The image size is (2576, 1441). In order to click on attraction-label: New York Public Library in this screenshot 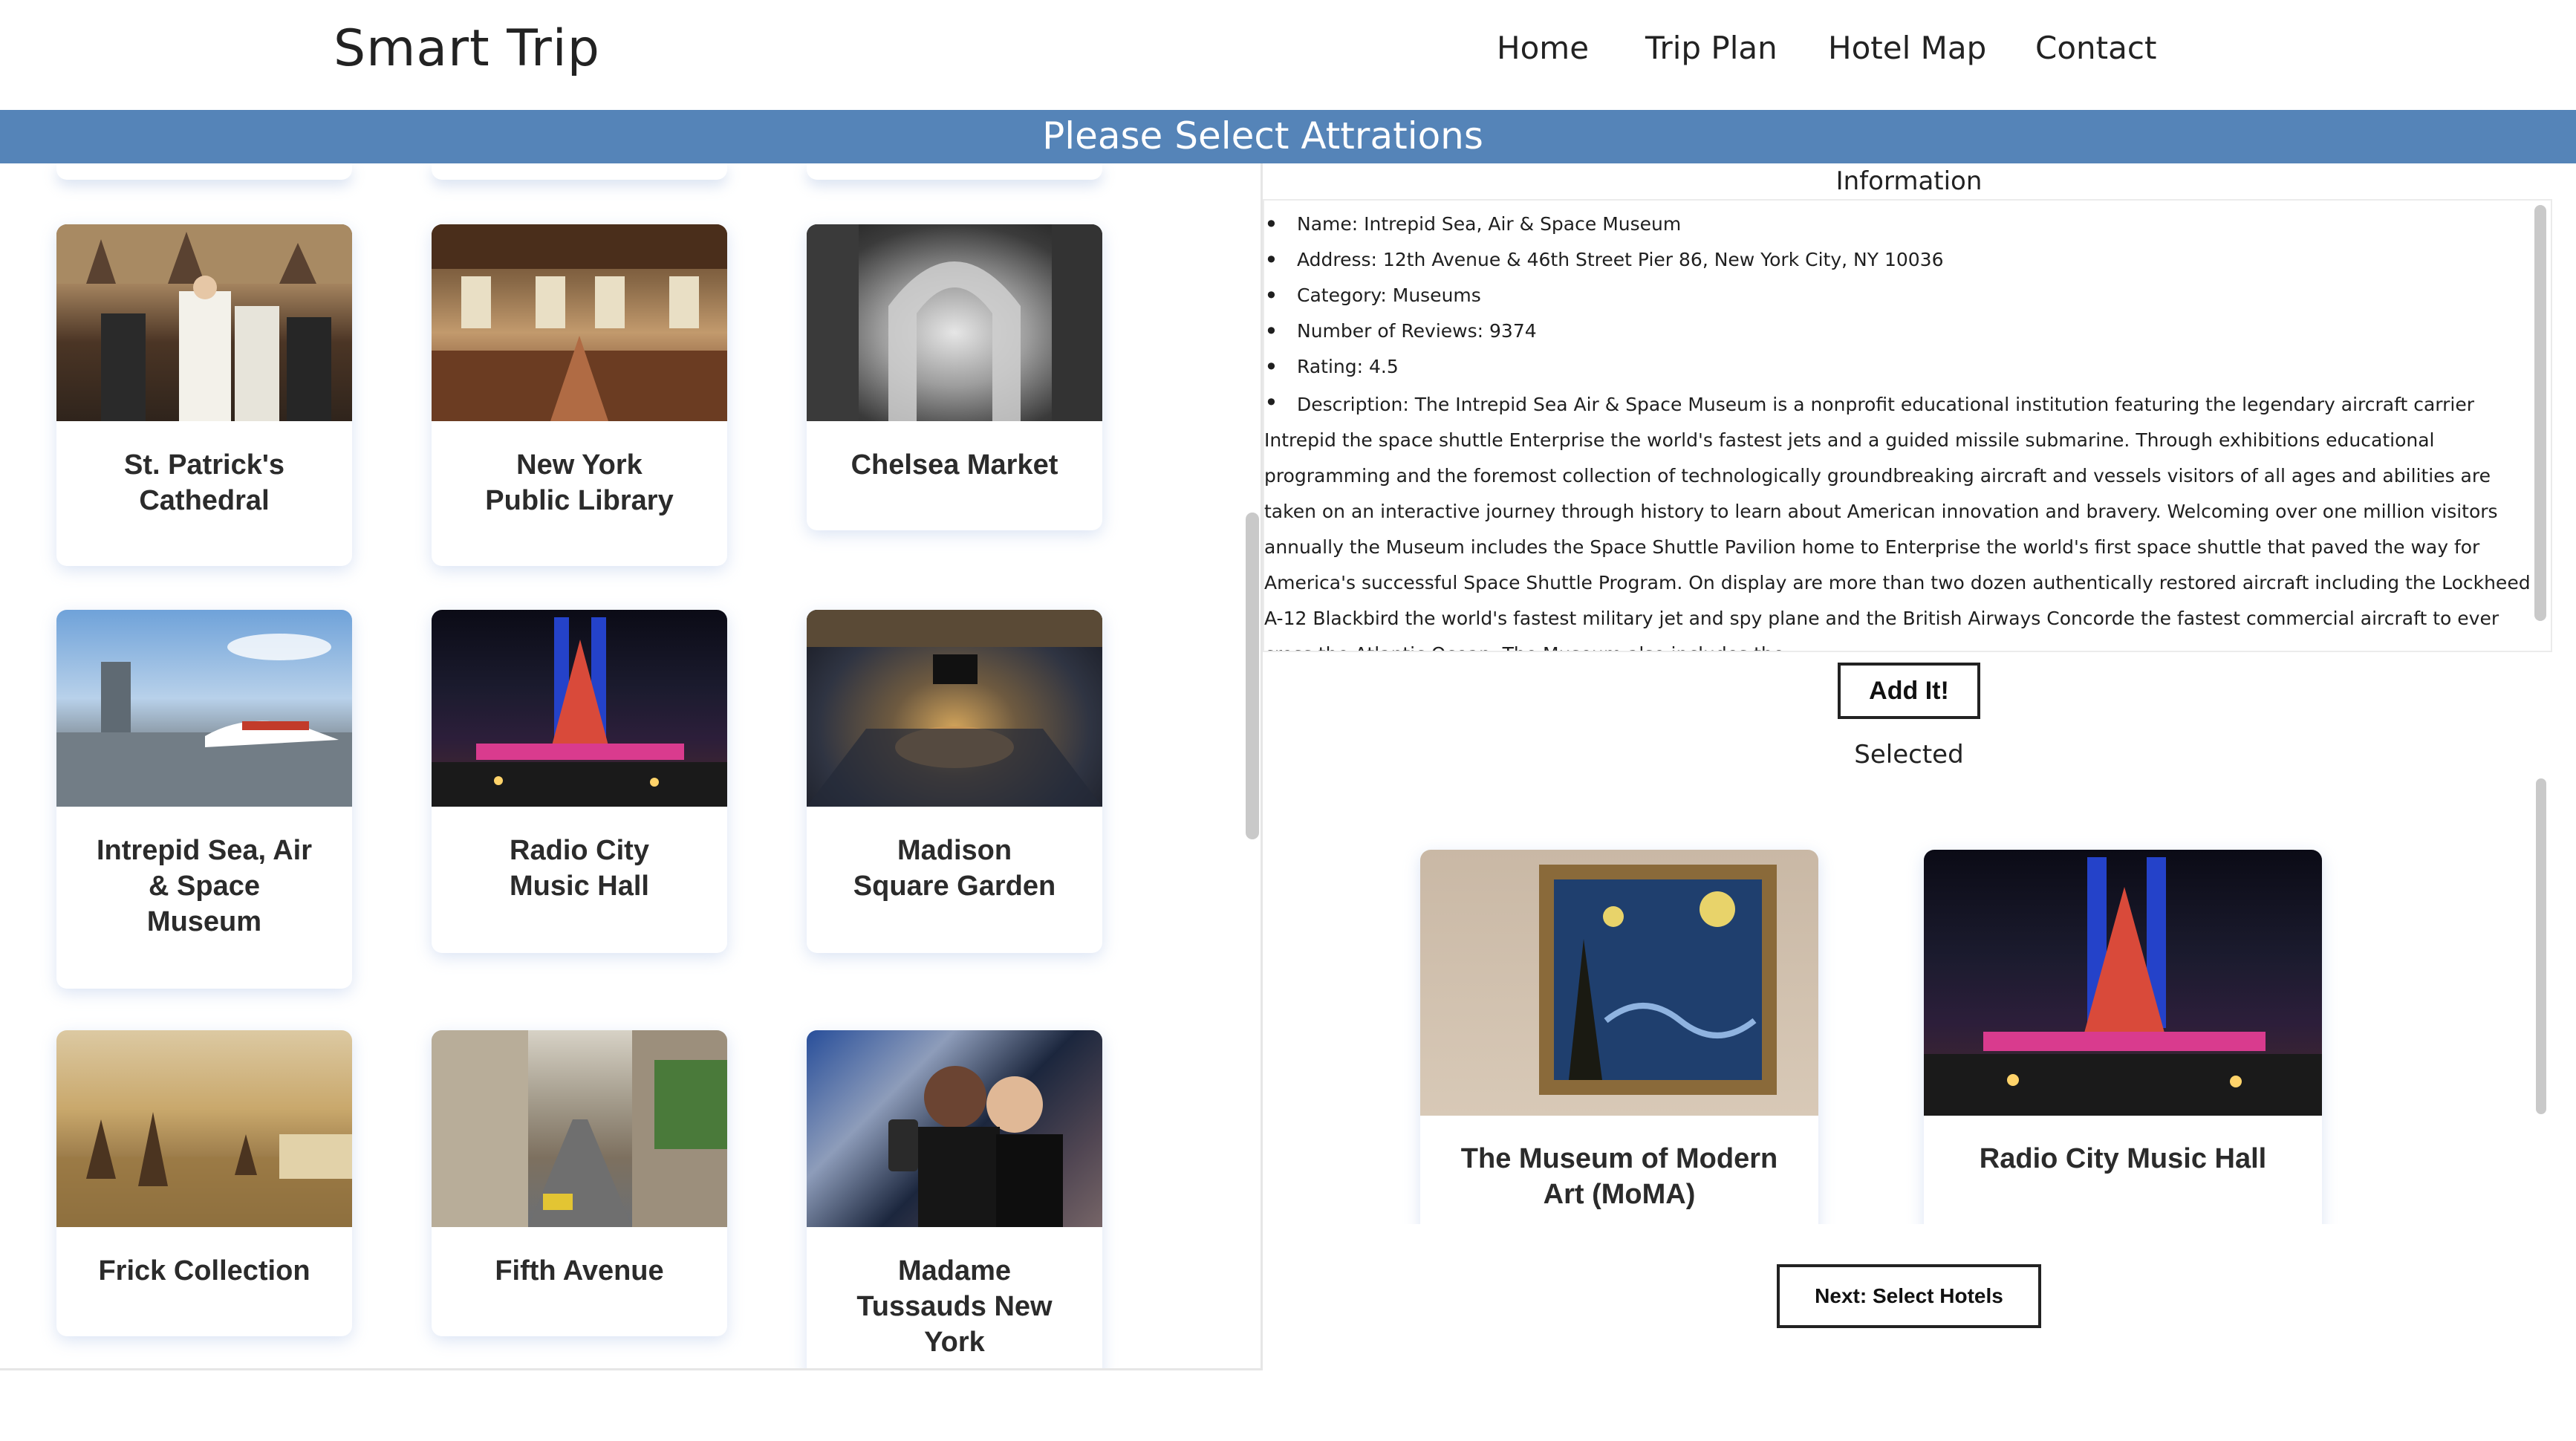, I will do `click(579, 482)`.